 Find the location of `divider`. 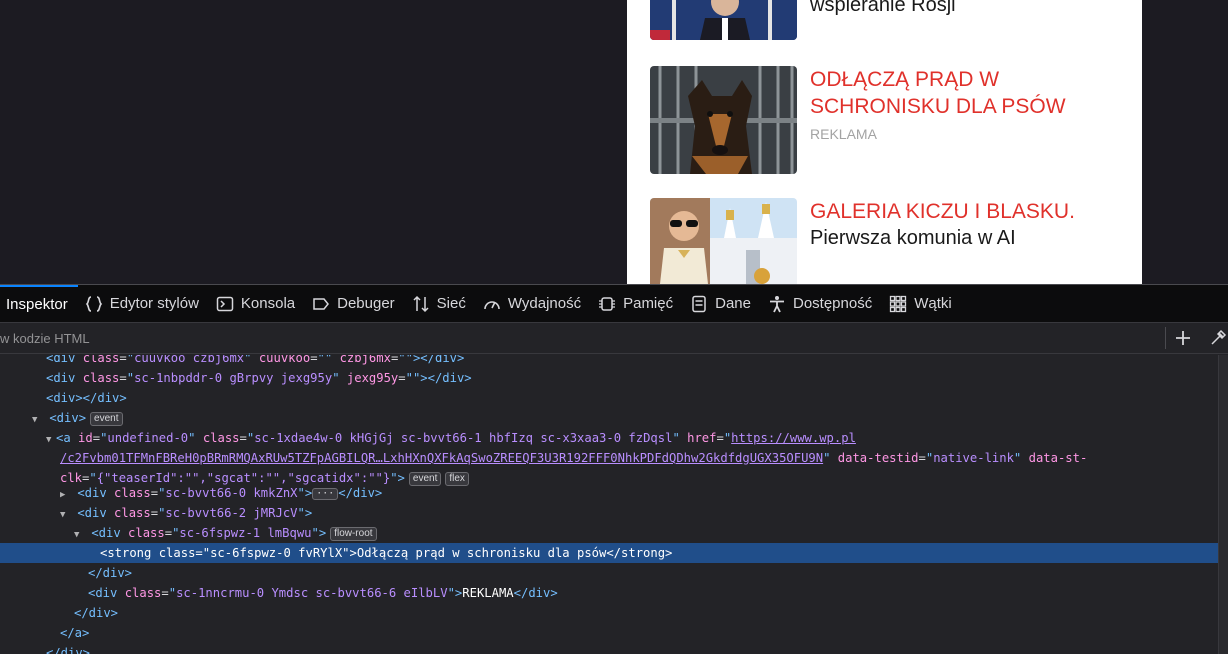

divider is located at coordinates (1165, 338).